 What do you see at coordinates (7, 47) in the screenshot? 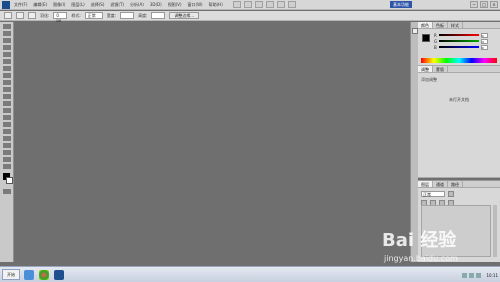
I see `quick-select-tool-icon` at bounding box center [7, 47].